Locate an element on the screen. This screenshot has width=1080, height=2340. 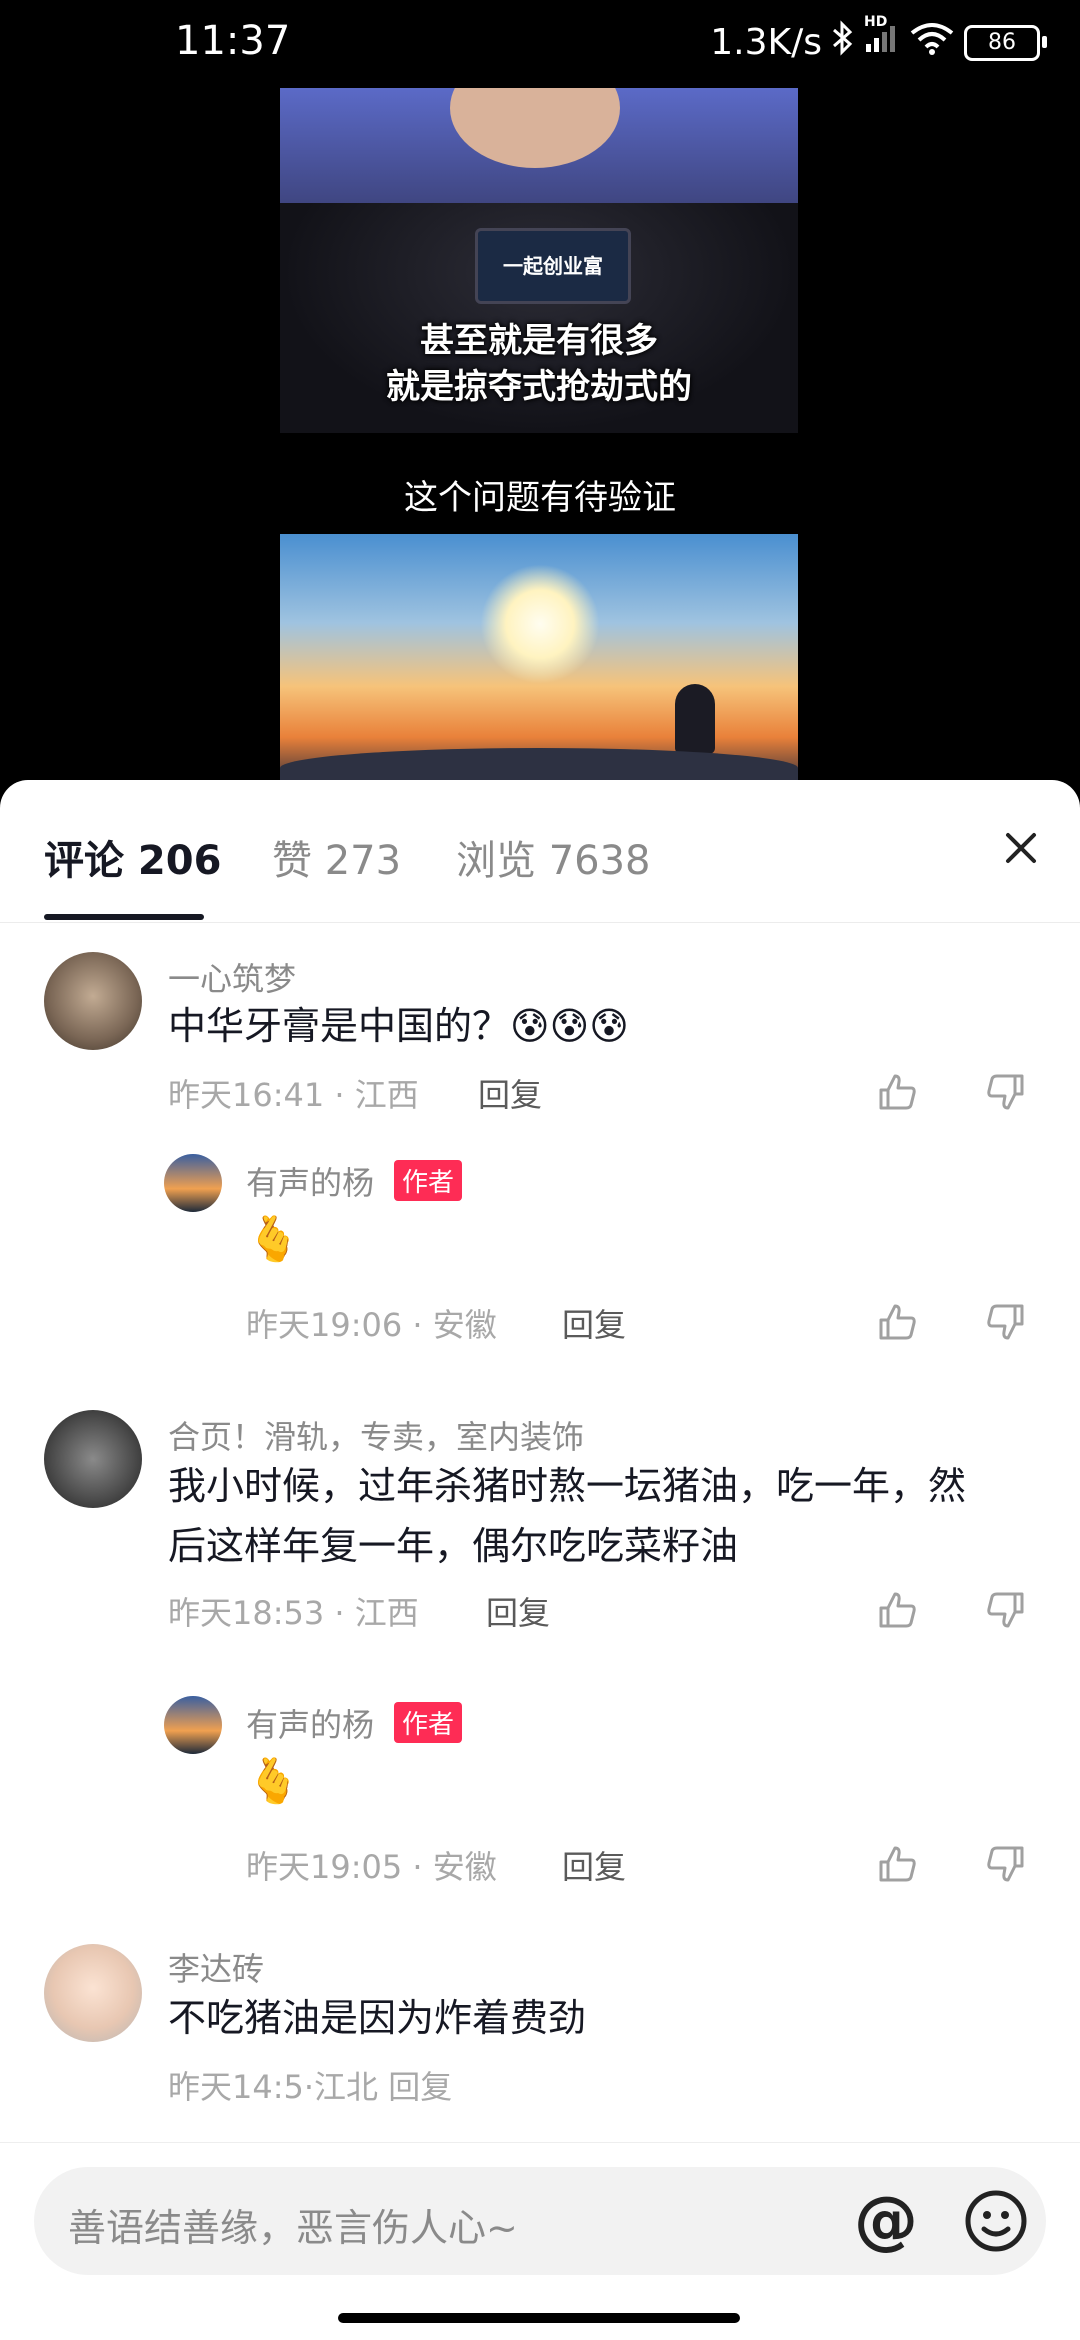
signal-icon: HD is located at coordinates (882, 38).